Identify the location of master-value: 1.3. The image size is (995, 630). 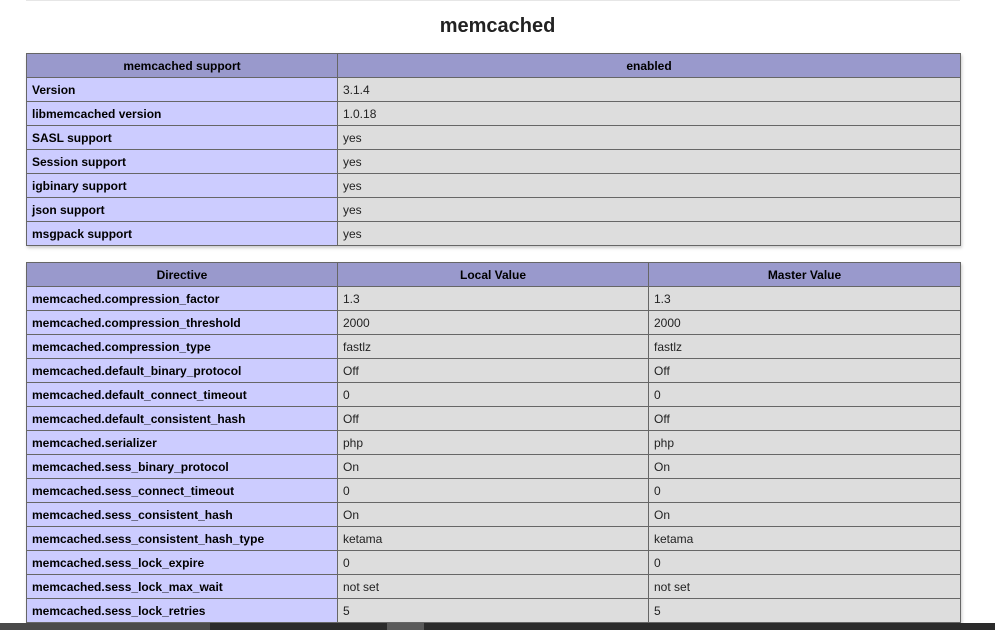
(804, 298).